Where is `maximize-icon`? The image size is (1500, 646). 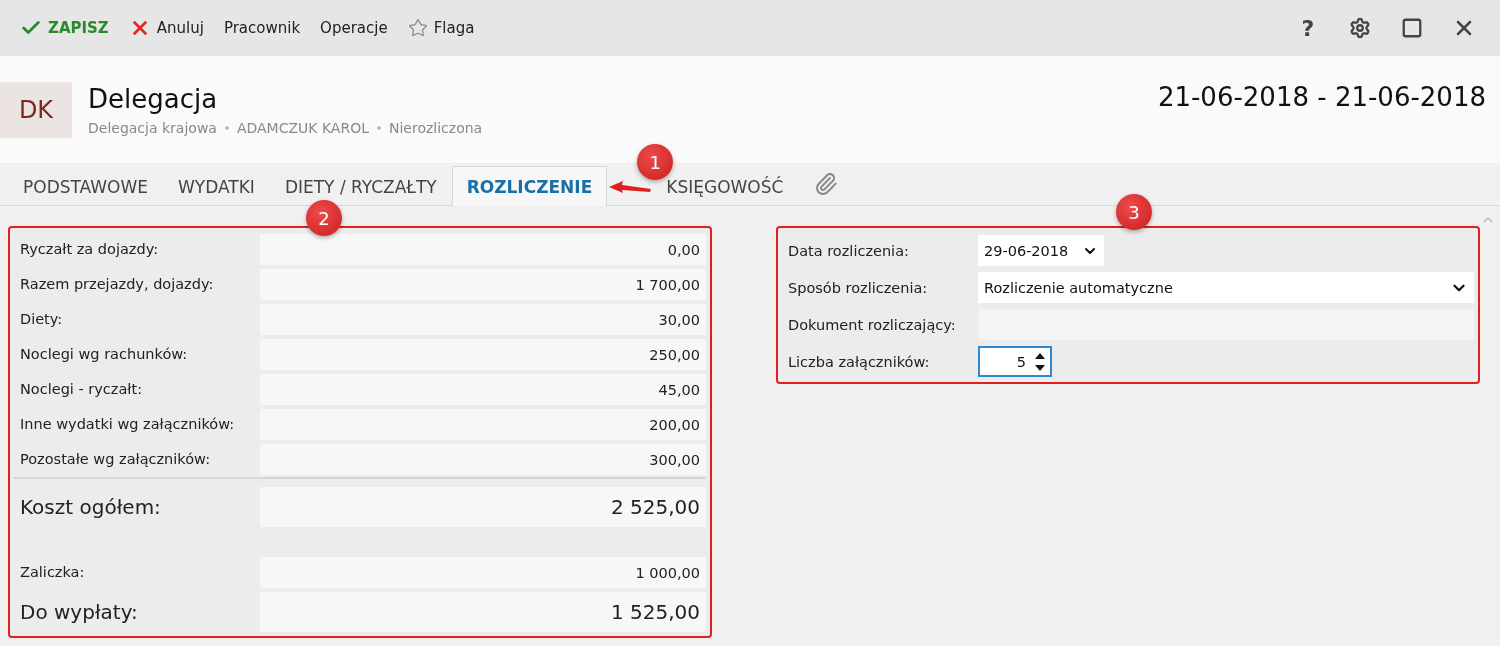 maximize-icon is located at coordinates (1412, 28).